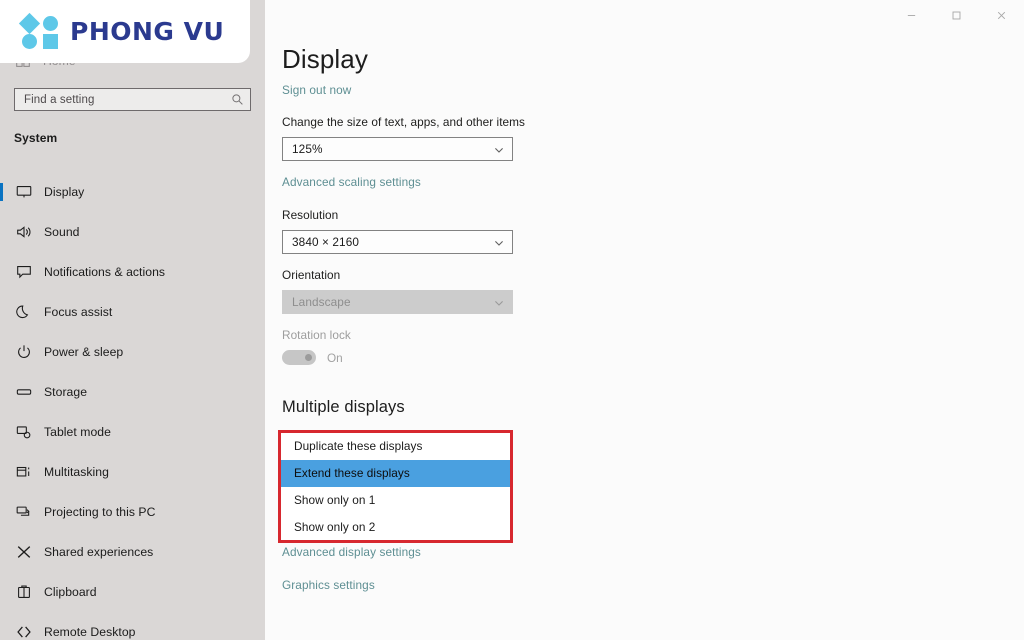  What do you see at coordinates (29, 41) in the screenshot?
I see `logo-circle-bottom-left-shape` at bounding box center [29, 41].